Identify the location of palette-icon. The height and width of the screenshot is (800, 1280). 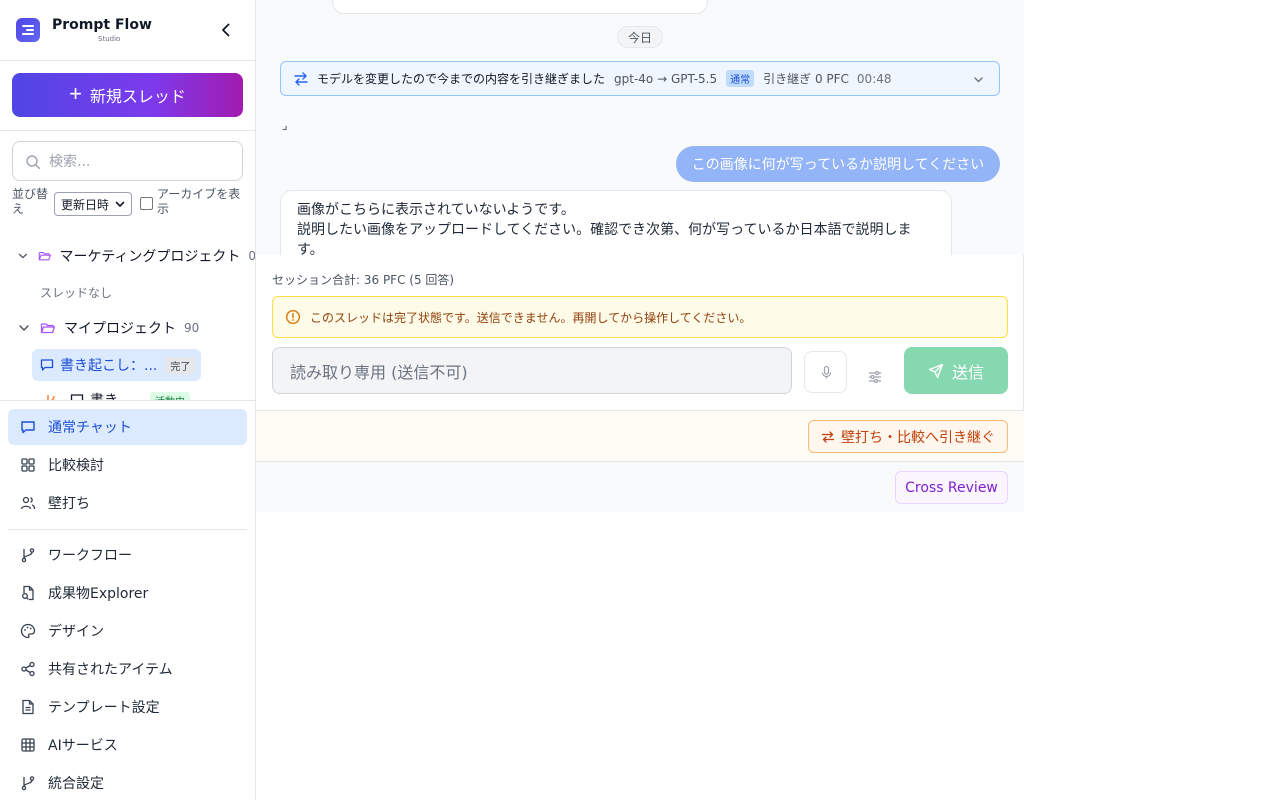
(28, 631).